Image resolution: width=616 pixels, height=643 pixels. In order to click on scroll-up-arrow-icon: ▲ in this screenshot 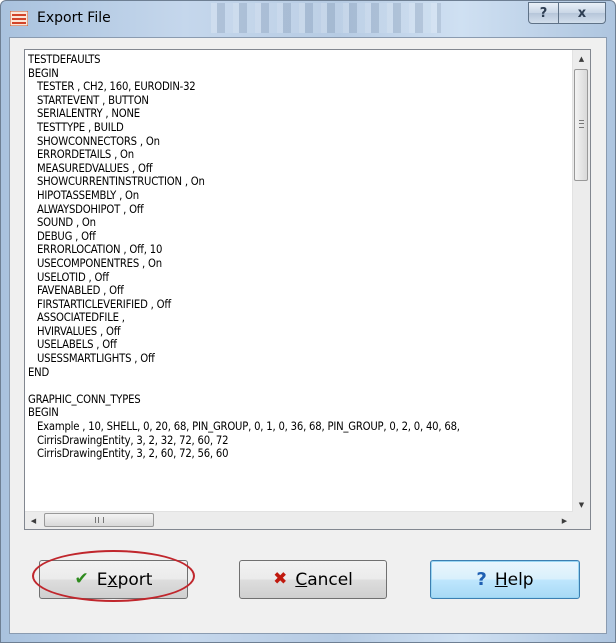, I will do `click(581, 58)`.